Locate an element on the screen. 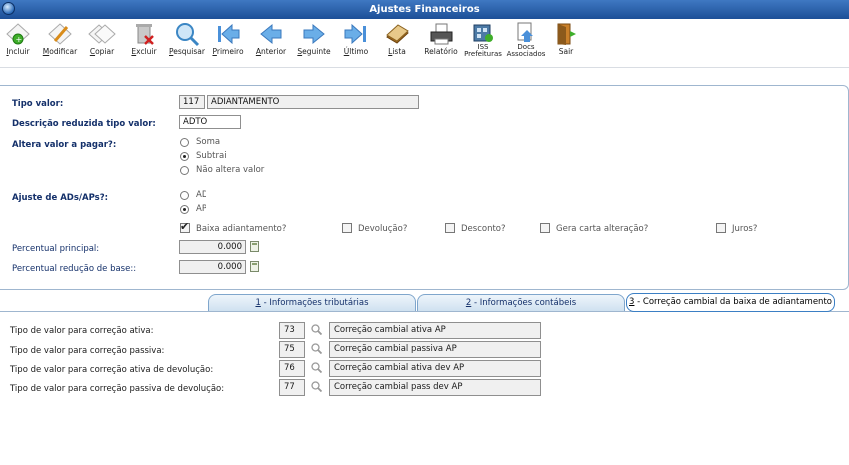 The width and height of the screenshot is (849, 465). iss-prefeituras-button: ISS Prefeituras is located at coordinates (483, 44).